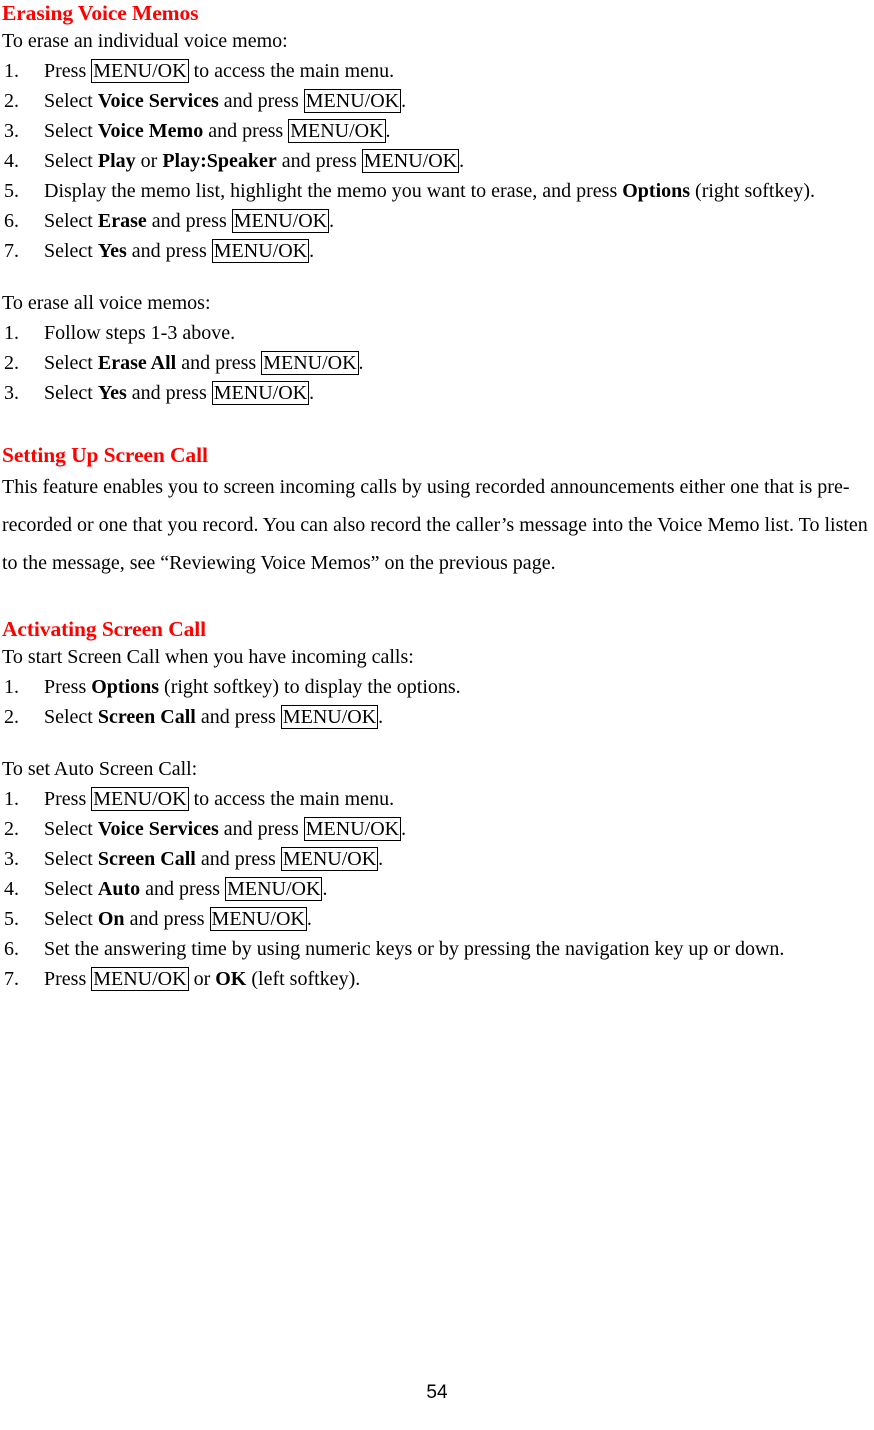 This screenshot has height=1430, width=874. I want to click on emphasis-term: Voice Memo, so click(150, 131).